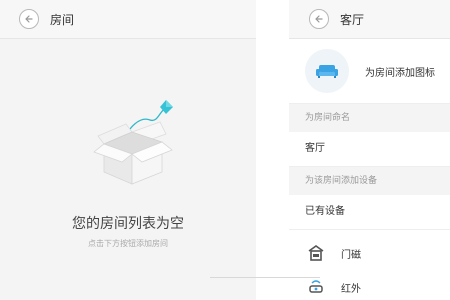 Image resolution: width=450 pixels, height=300 pixels. What do you see at coordinates (128, 224) in the screenshot?
I see `empty-title: 您的房间列表为空` at bounding box center [128, 224].